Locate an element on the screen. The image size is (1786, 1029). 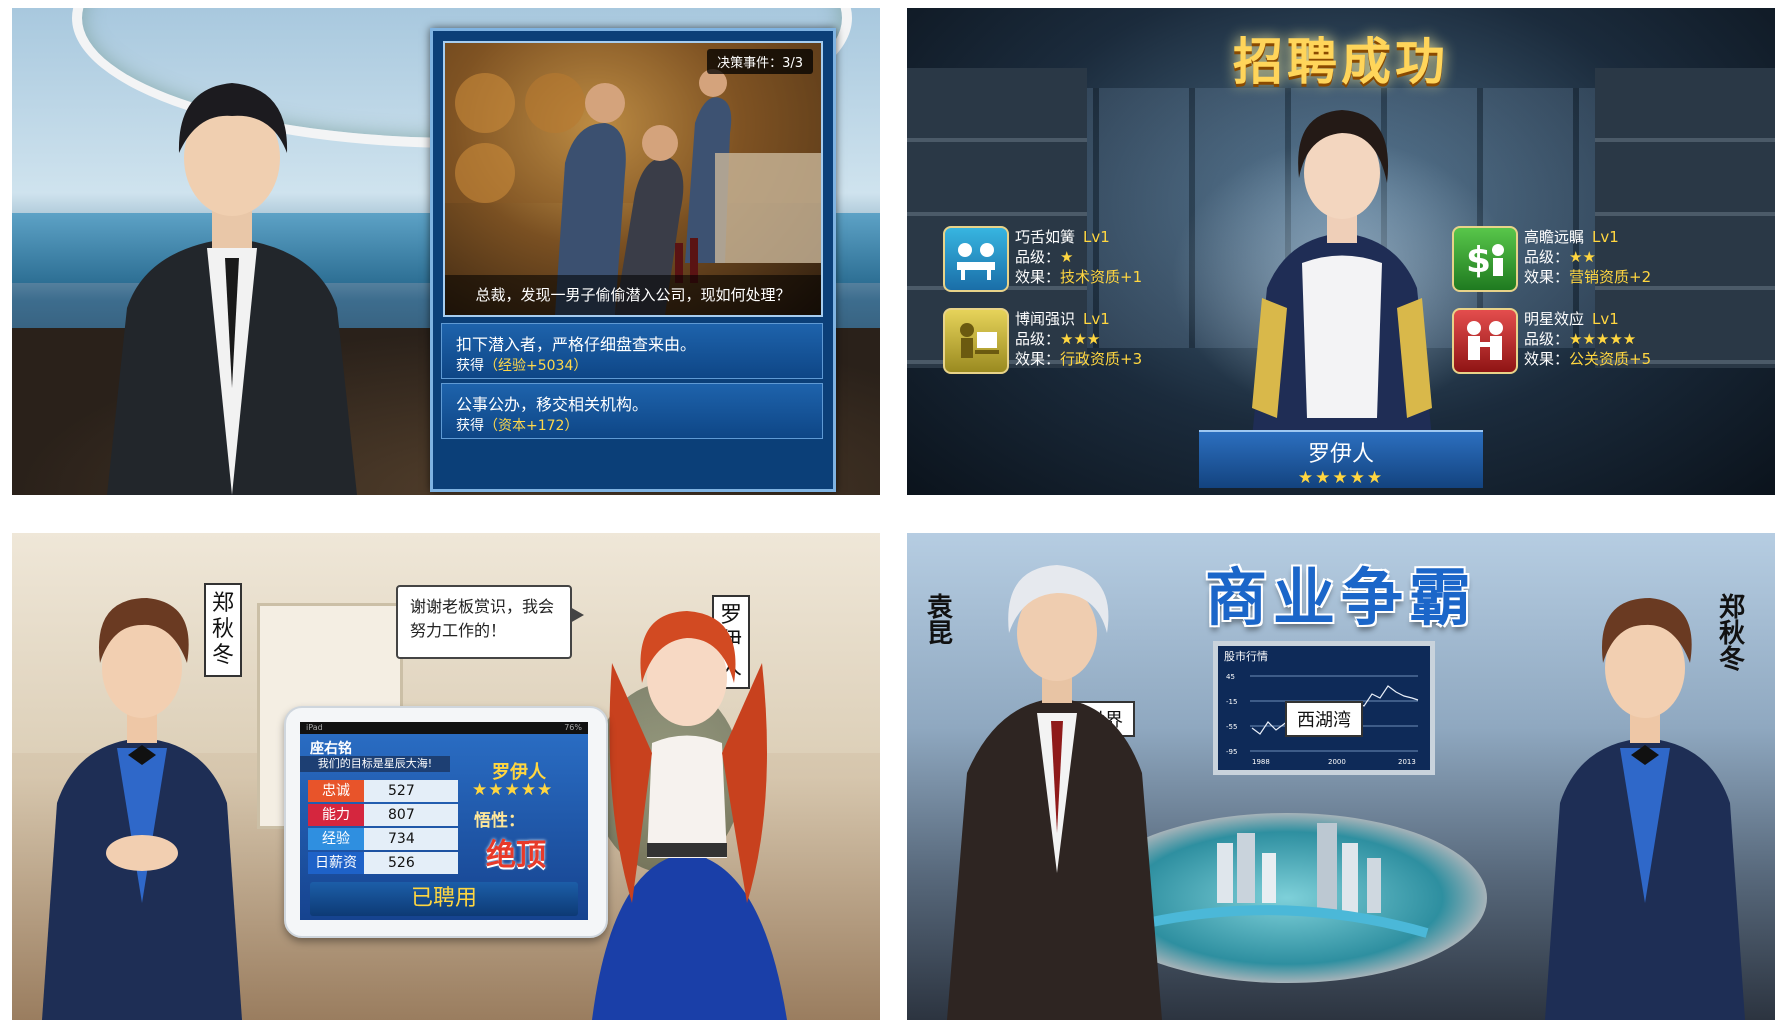
chart-ytick: -55 is located at coordinates (1231, 727).